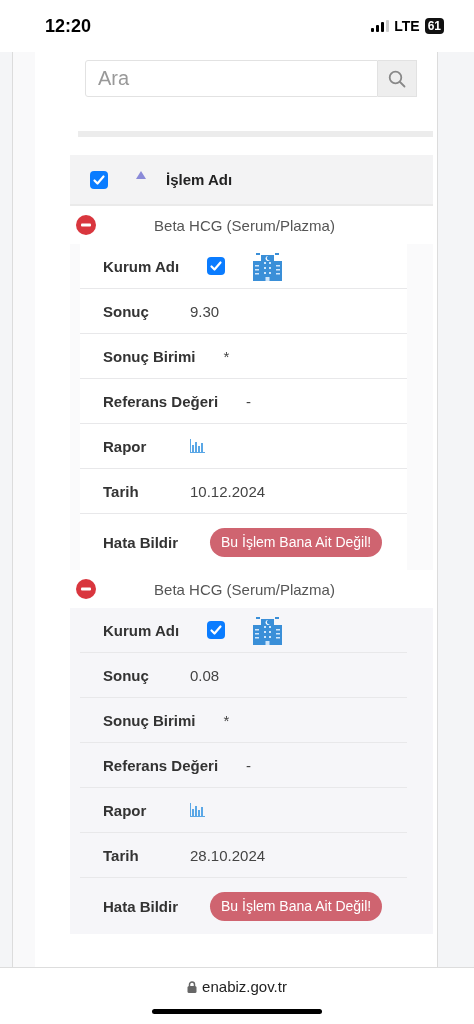 This screenshot has width=474, height=1024. What do you see at coordinates (192, 986) in the screenshot?
I see `lock-icon` at bounding box center [192, 986].